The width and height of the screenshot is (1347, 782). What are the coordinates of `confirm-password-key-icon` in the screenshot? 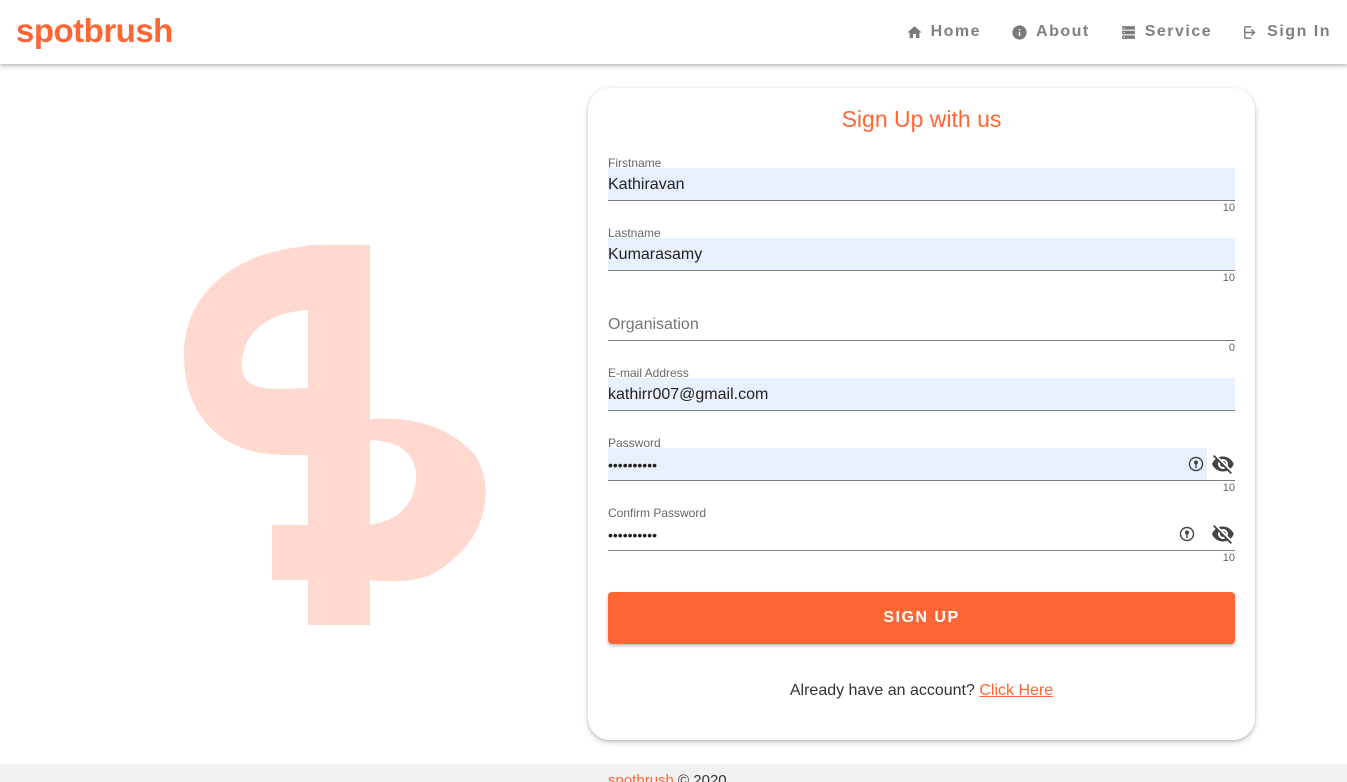 It's located at (1187, 534).